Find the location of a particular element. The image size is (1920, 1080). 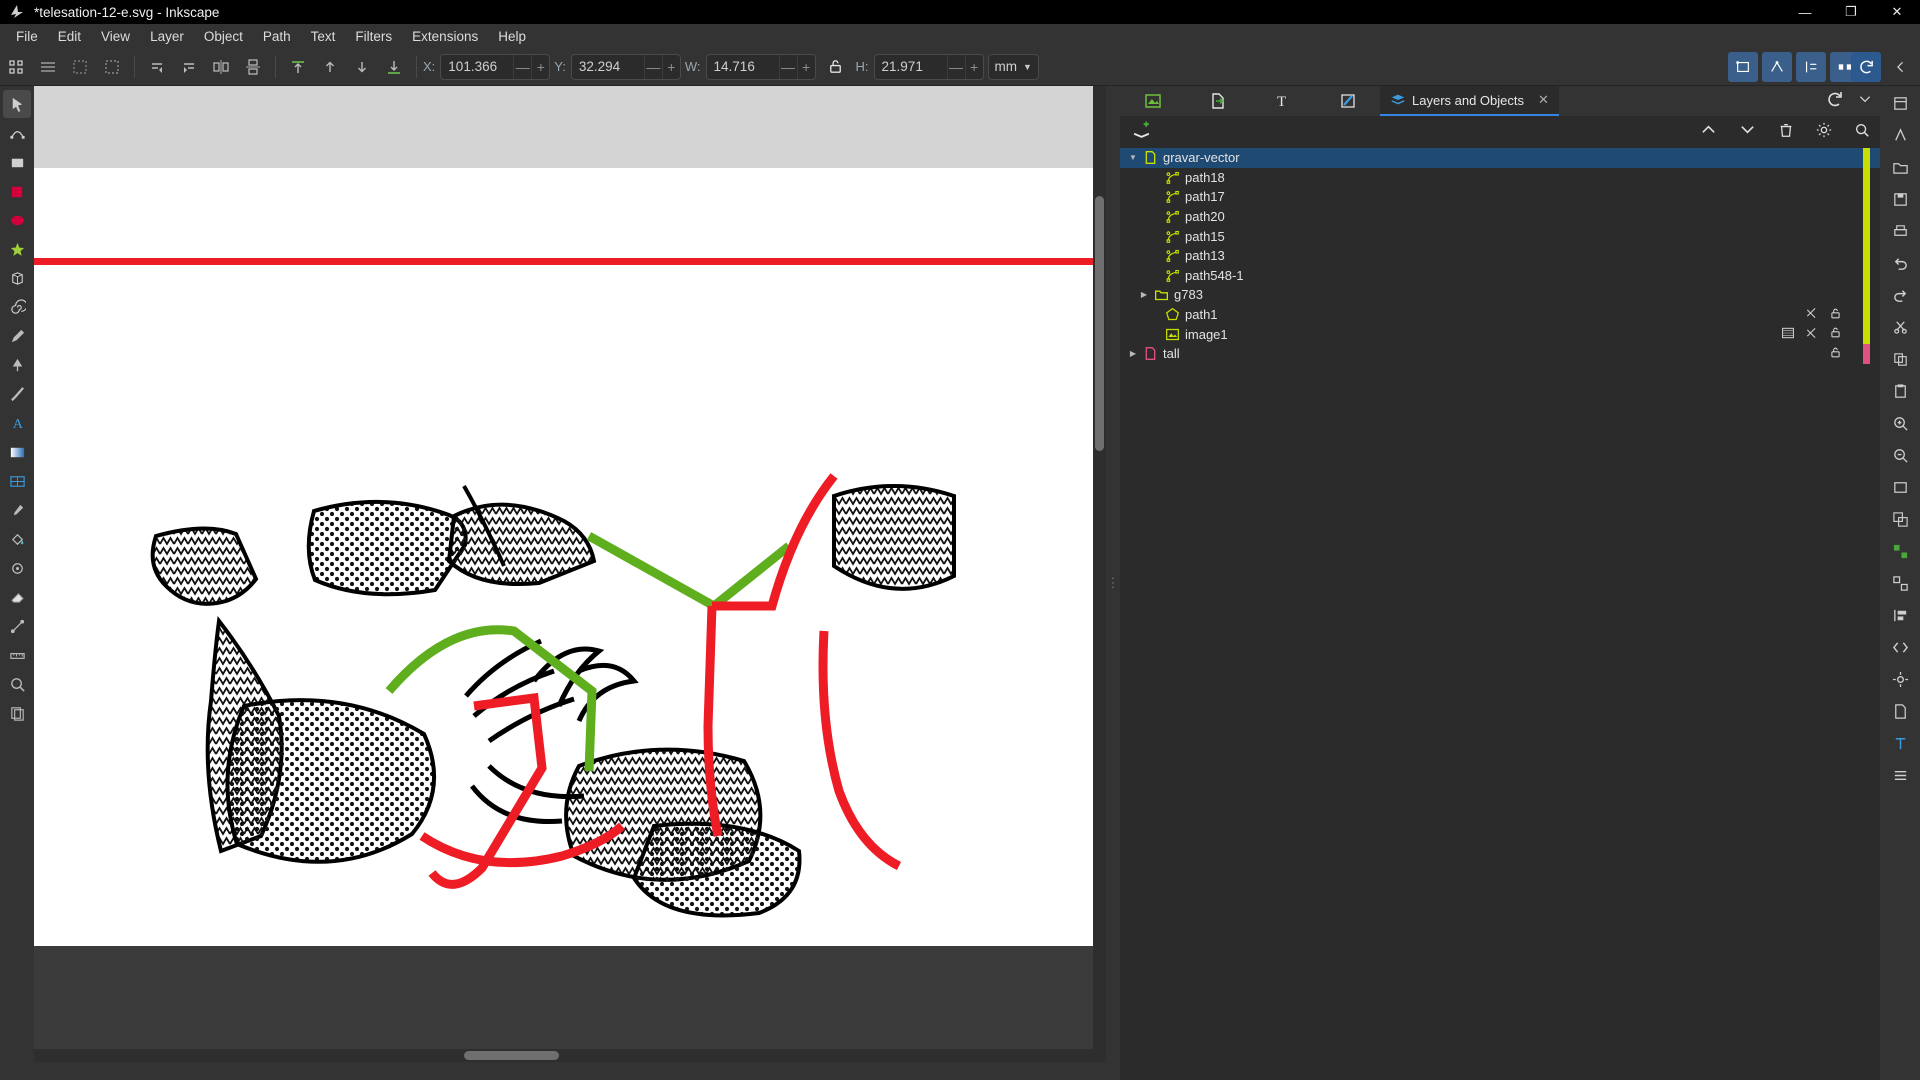

mesh-tool is located at coordinates (17, 481).